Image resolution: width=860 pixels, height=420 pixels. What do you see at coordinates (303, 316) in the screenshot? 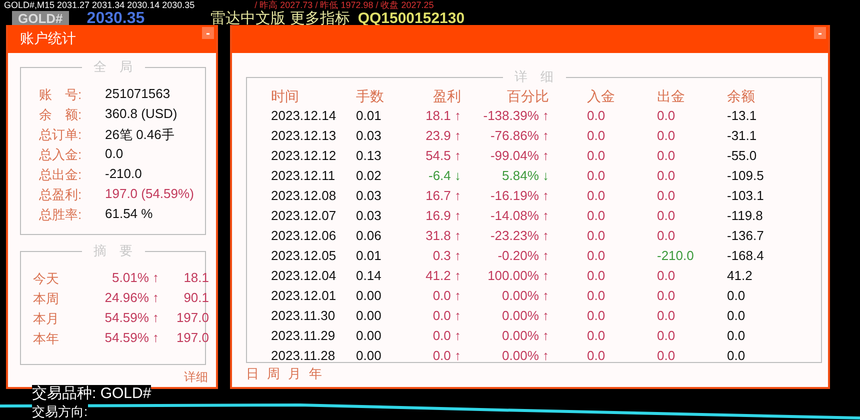
I see `table-cell-text: 2023.11.30` at bounding box center [303, 316].